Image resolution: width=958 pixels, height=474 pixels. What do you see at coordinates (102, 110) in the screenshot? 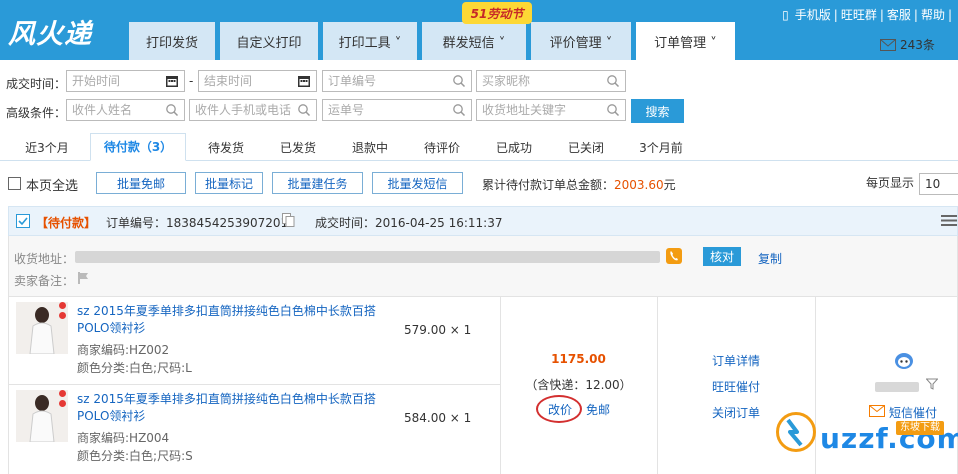
I see `receiver-name-placeholder: 收件人姓名` at bounding box center [102, 110].